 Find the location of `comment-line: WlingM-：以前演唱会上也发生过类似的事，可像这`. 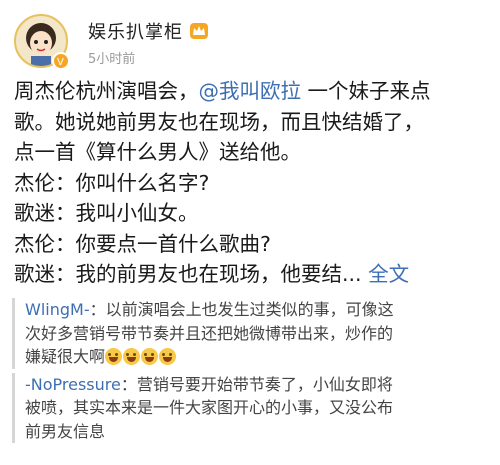

comment-line: WlingM-：以前演唱会上也发生过类似的事，可像这 is located at coordinates (256, 310).